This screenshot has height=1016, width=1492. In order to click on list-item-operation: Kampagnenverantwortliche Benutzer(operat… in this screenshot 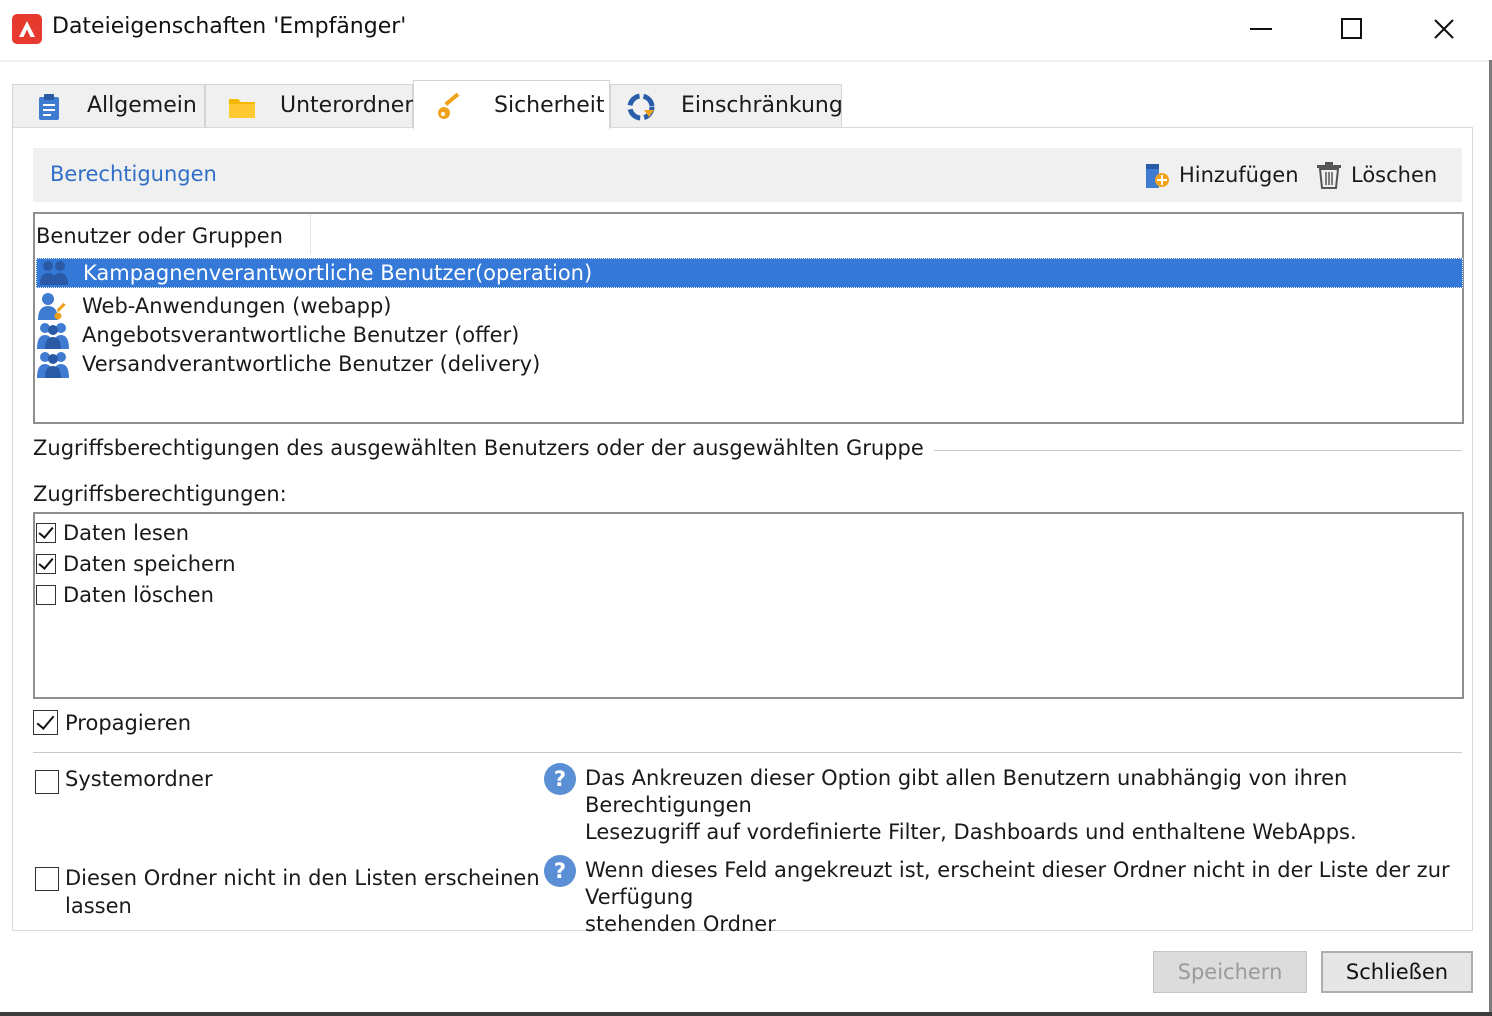, I will do `click(749, 273)`.